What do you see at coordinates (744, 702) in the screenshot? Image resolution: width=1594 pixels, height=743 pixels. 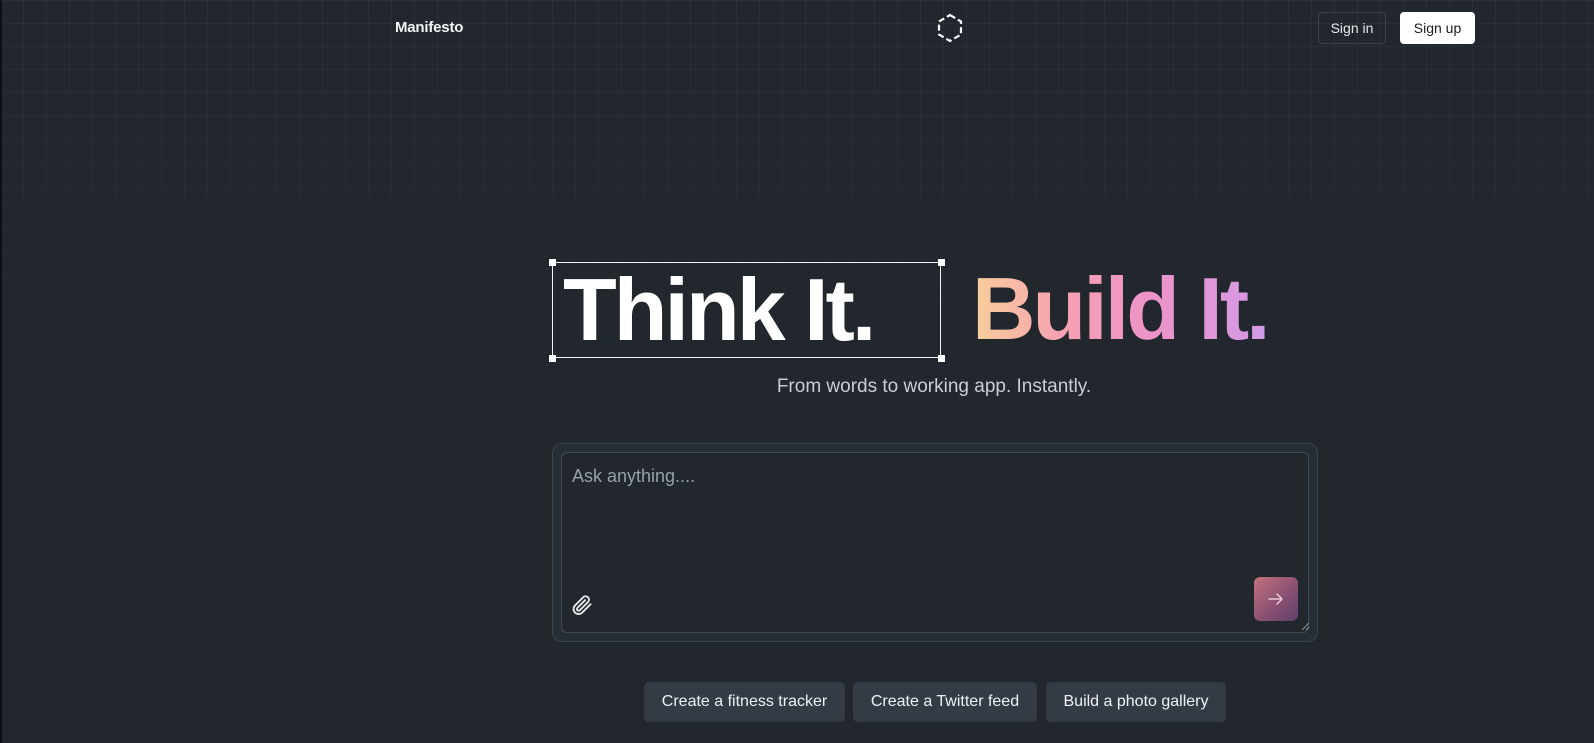 I see `suggestion-fitness-tracker: Create a fitness tracker` at bounding box center [744, 702].